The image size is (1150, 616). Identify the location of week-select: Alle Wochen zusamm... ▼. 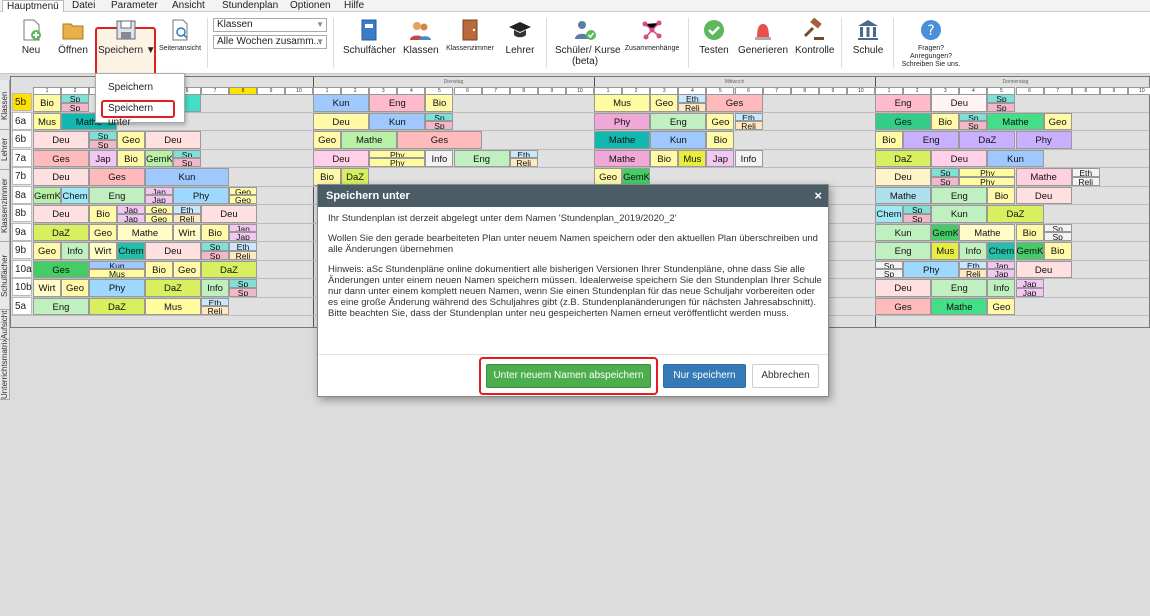
(270, 42).